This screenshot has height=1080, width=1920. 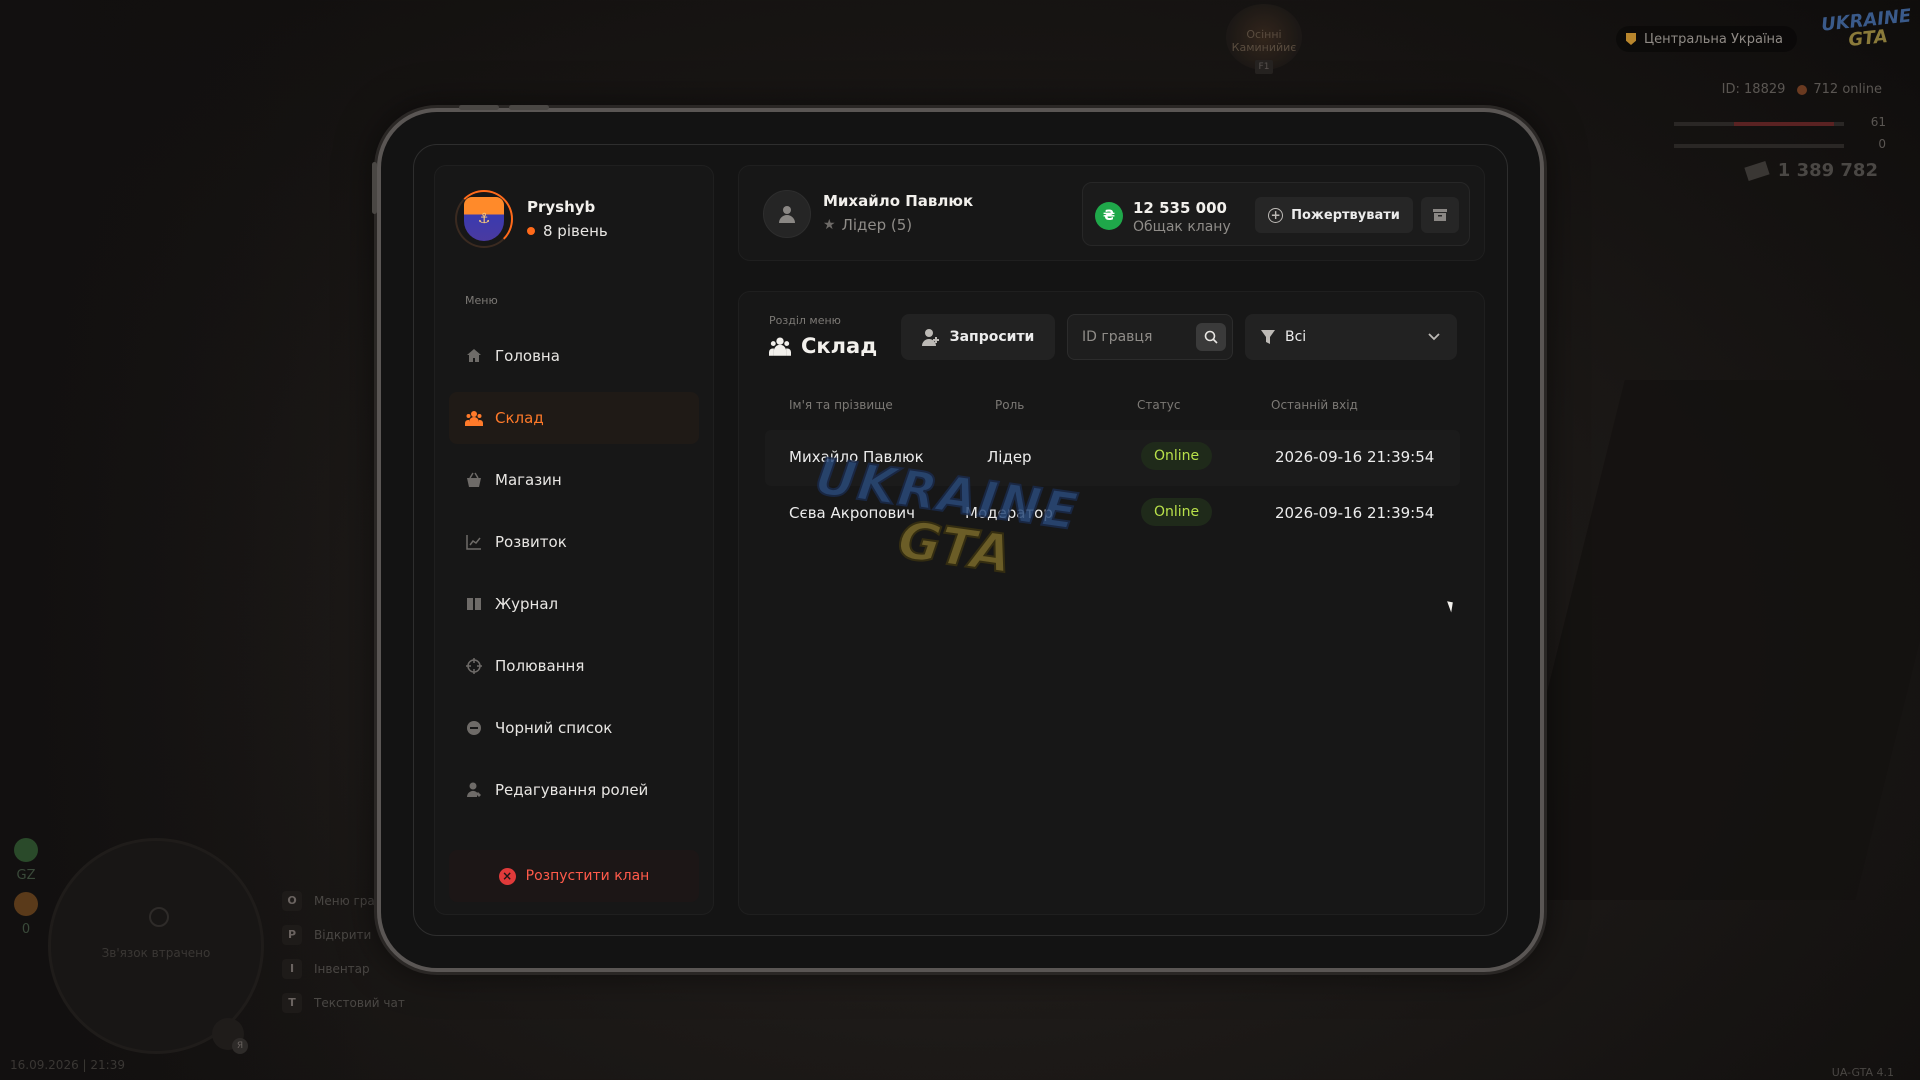 I want to click on member-name: Сєва Акропович, so click(x=852, y=513).